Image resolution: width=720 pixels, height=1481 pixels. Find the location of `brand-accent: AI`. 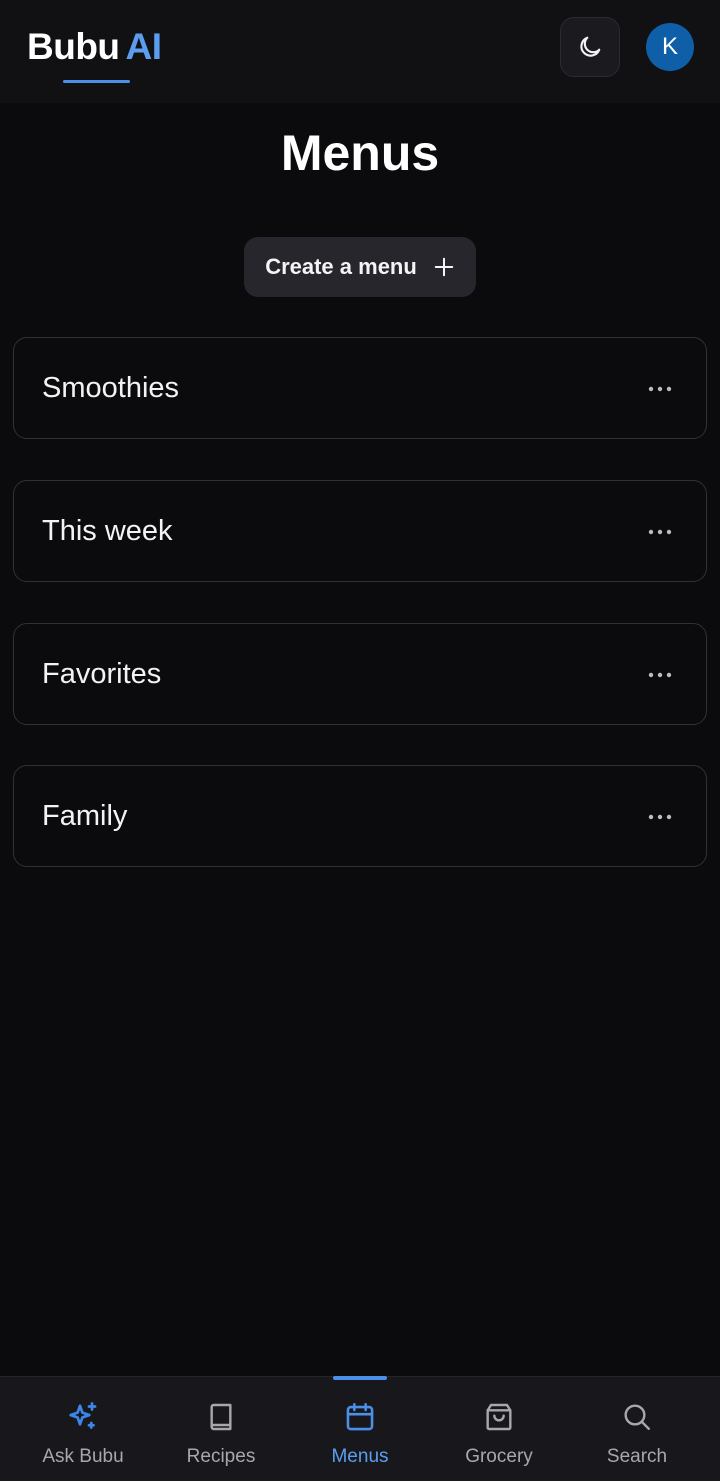

brand-accent: AI is located at coordinates (144, 46).